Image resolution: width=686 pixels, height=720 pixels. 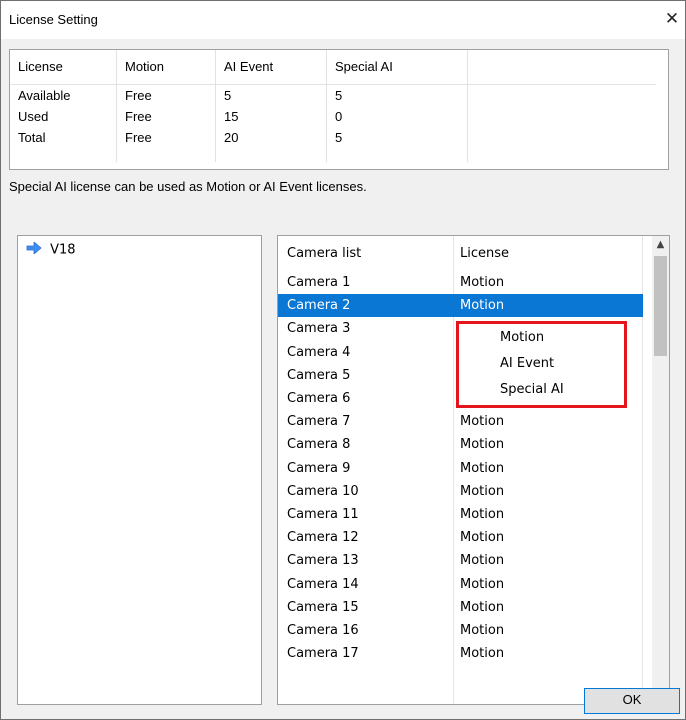 I want to click on license-row-available: Available Free 5 5, so click(x=333, y=95).